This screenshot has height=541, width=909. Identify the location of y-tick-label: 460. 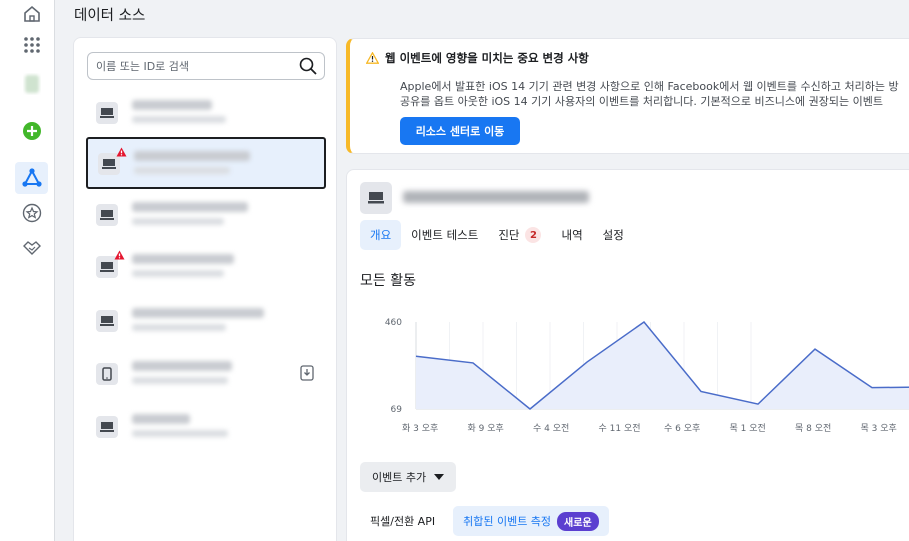
(393, 323).